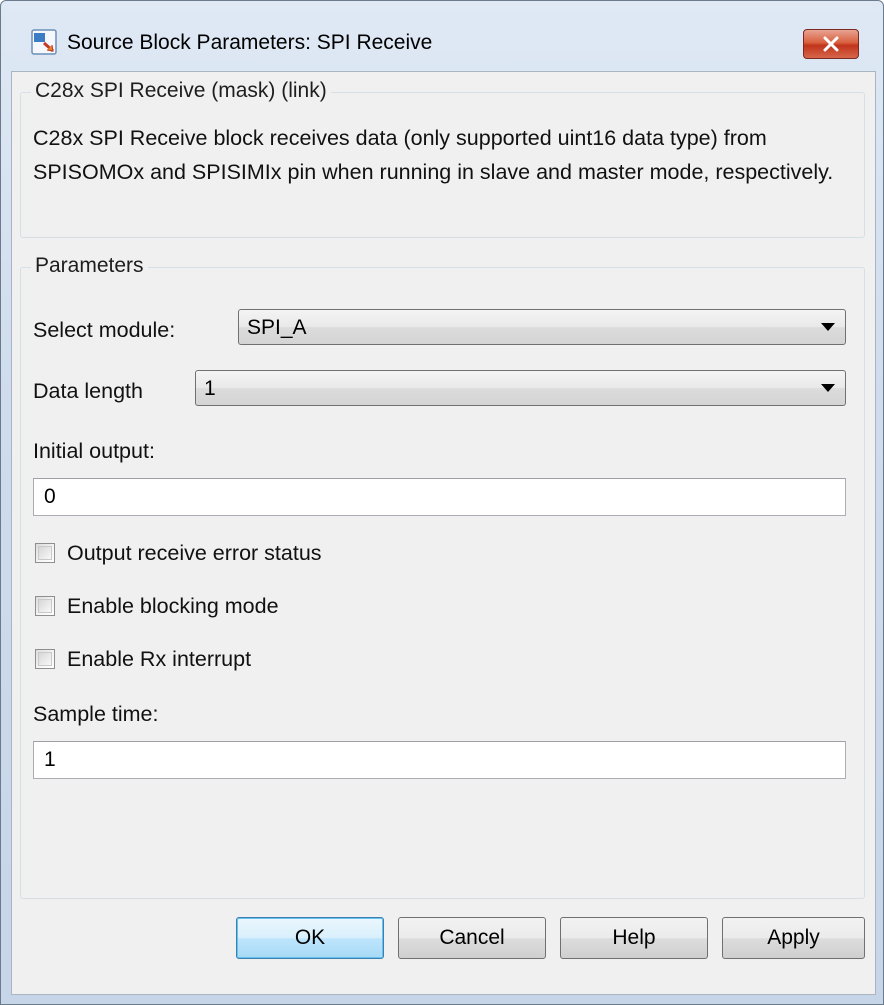 This screenshot has height=1005, width=884. What do you see at coordinates (45, 553) in the screenshot?
I see `output-receive-error-status-checkbox` at bounding box center [45, 553].